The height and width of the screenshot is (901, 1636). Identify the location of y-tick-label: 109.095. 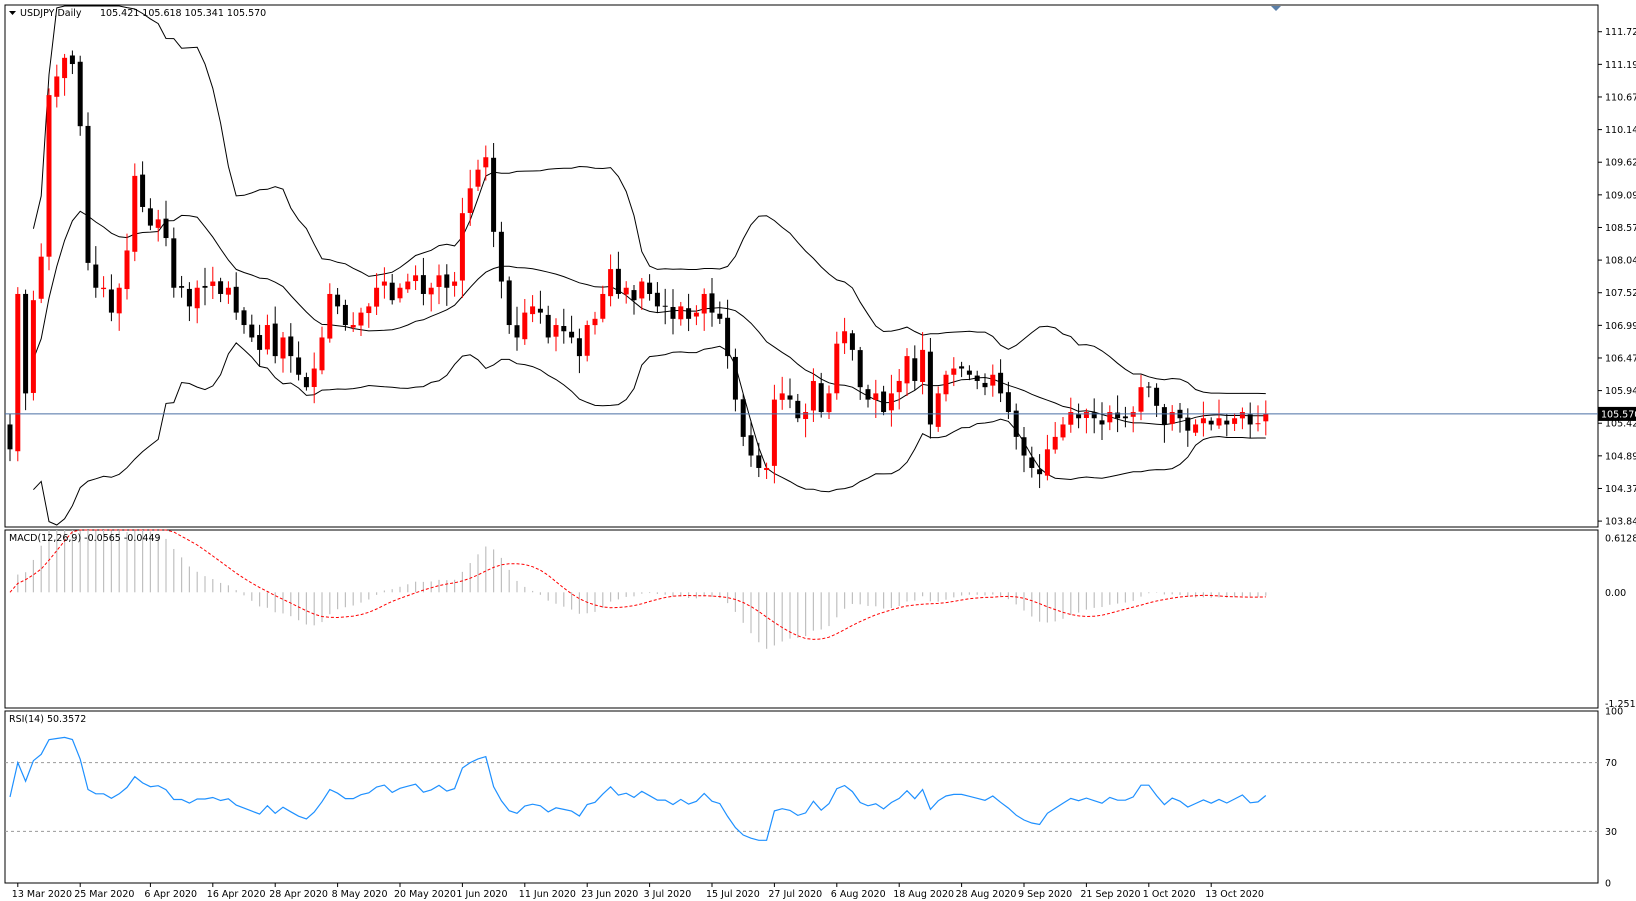
(1620, 195).